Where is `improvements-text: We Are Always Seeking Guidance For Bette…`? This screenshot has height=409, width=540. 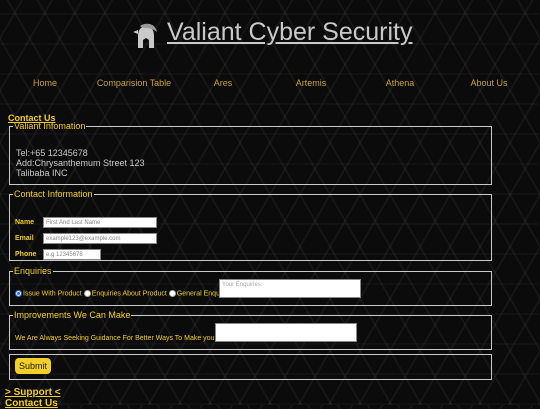
improvements-text: We Are Always Seeking Guidance For Bette… is located at coordinates (123, 338).